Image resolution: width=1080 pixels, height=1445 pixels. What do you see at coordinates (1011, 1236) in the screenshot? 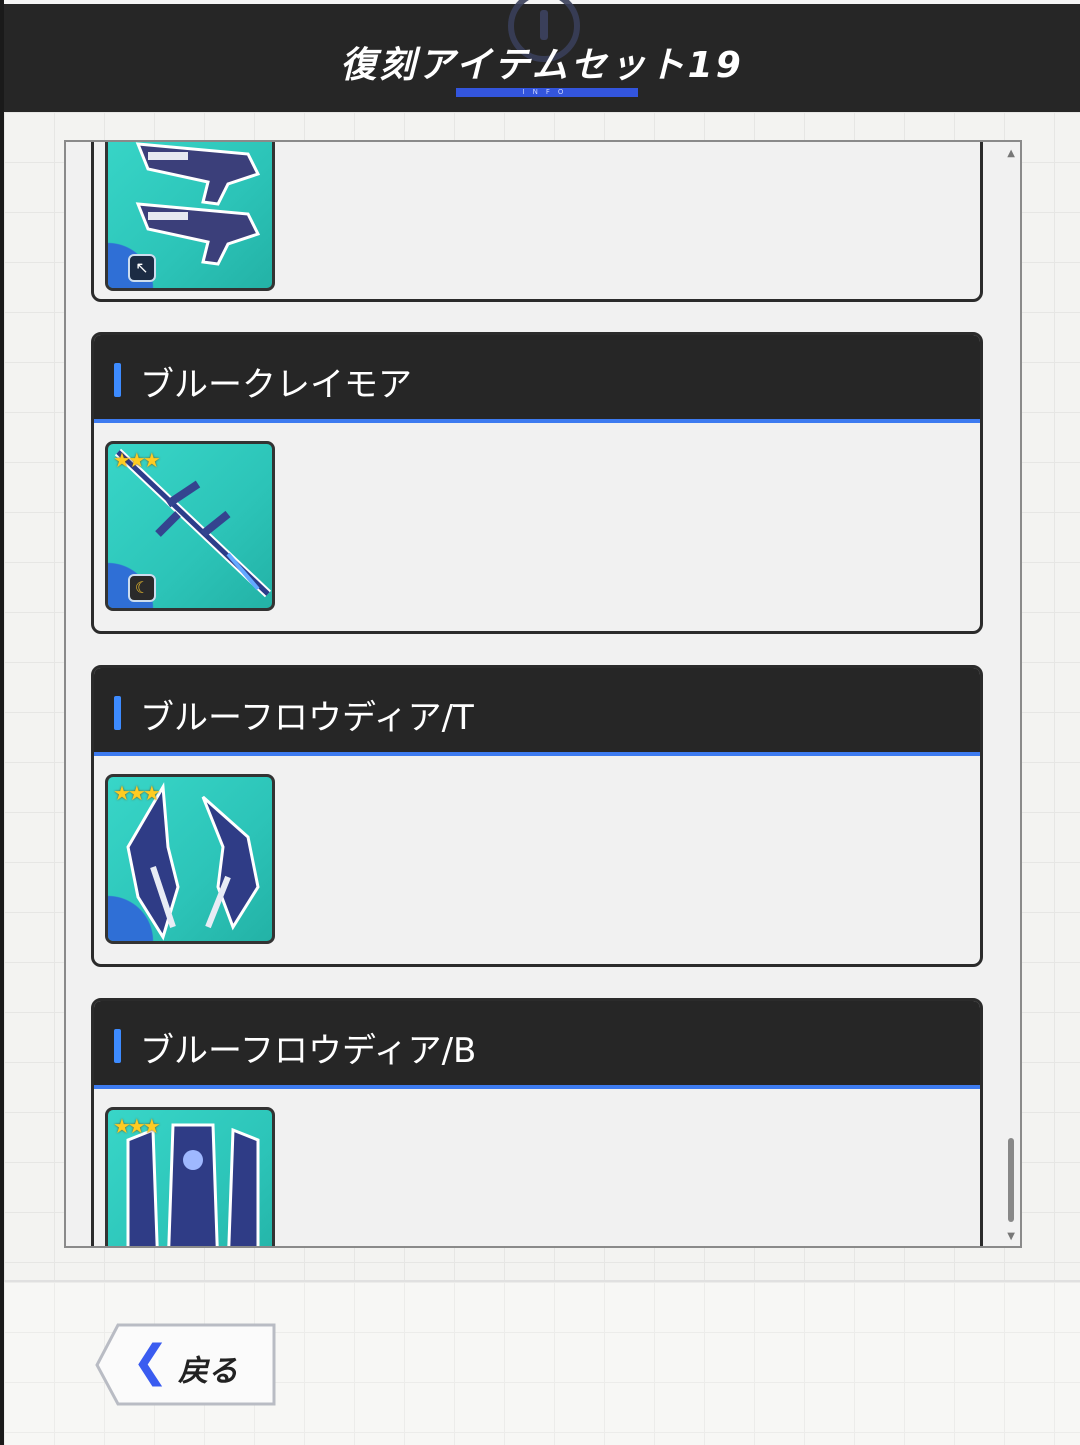
I see `scroll-down-icon: ▼` at bounding box center [1011, 1236].